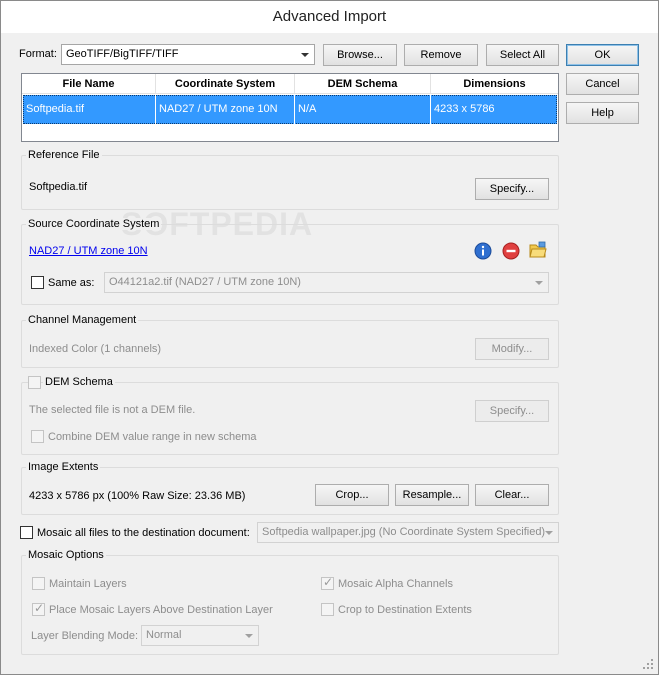 Image resolution: width=659 pixels, height=675 pixels. Describe the element at coordinates (225, 84) in the screenshot. I see `column-header-coordinate-system: Coordinate System` at that location.